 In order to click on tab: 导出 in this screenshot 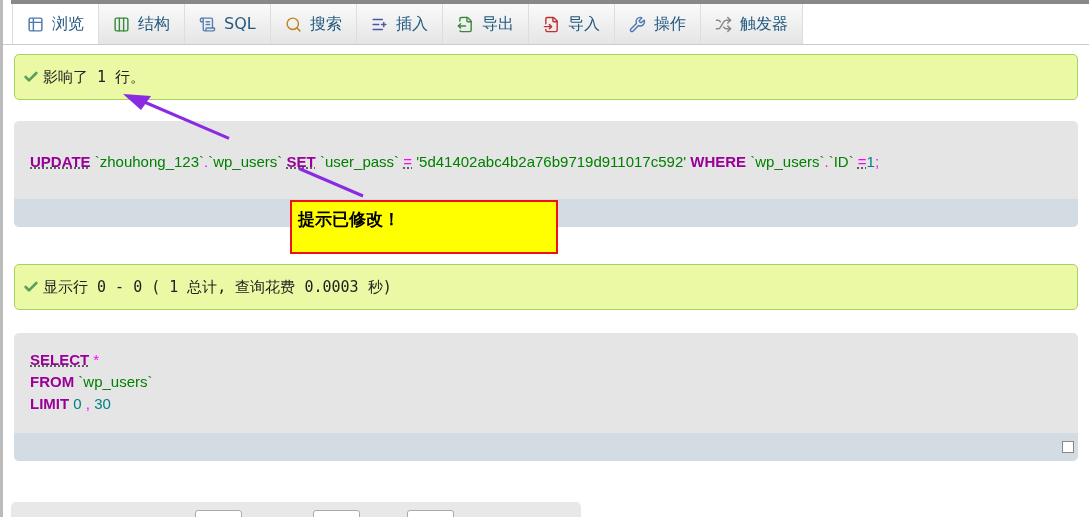, I will do `click(485, 24)`.